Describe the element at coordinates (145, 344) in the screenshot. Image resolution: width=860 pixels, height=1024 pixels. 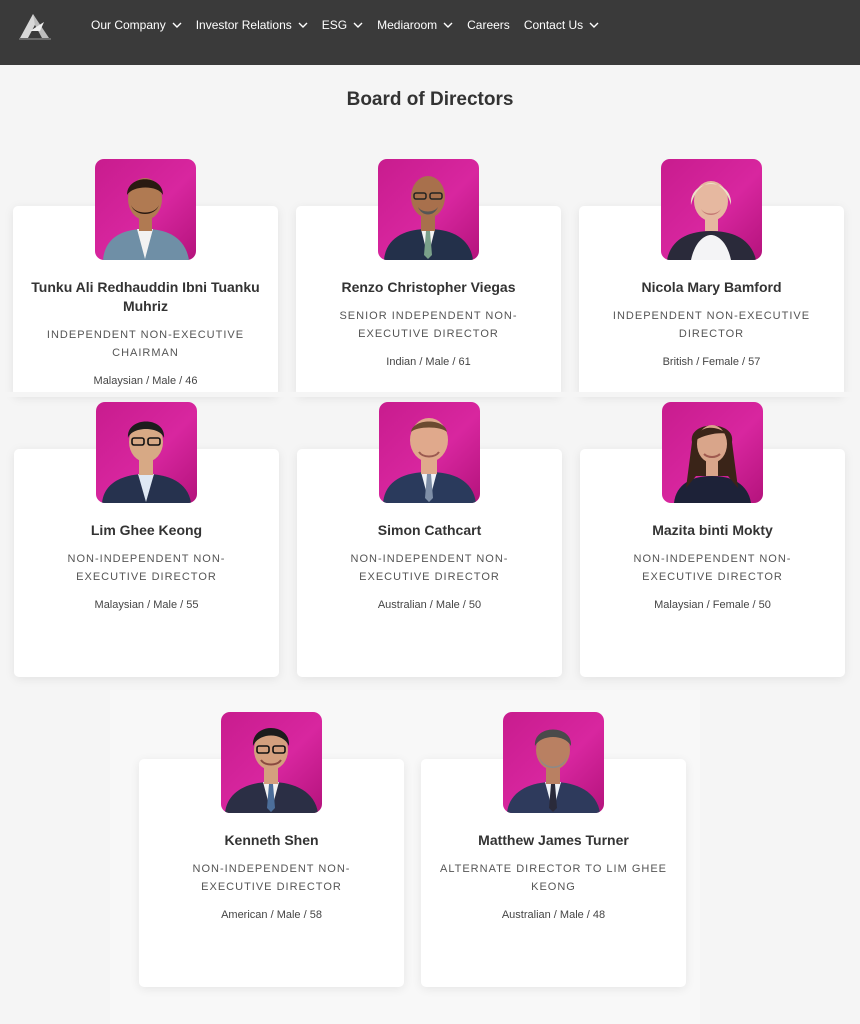
I see `director-role: INDEPENDENT NON-EXECUTIVE CHAIRMAN` at that location.